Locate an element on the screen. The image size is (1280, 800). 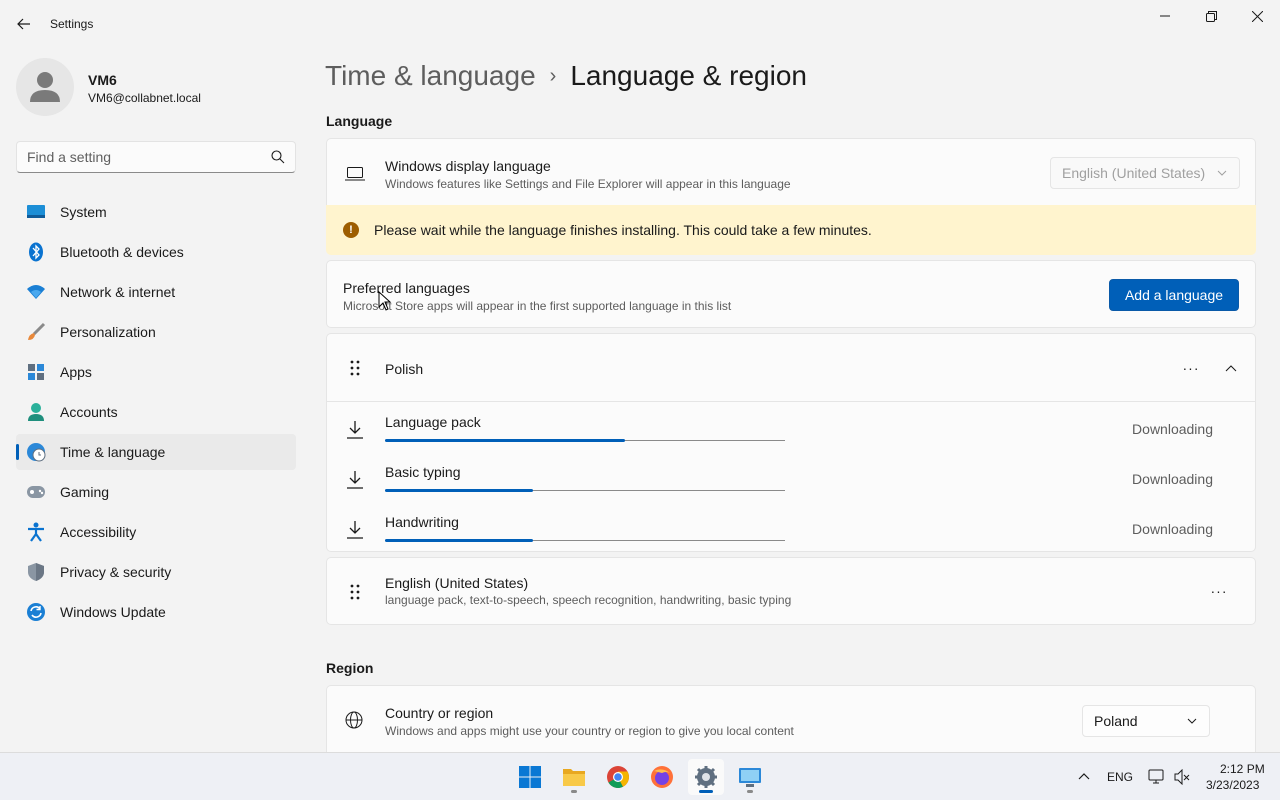
chevron-up-icon is located at coordinates (1231, 368).